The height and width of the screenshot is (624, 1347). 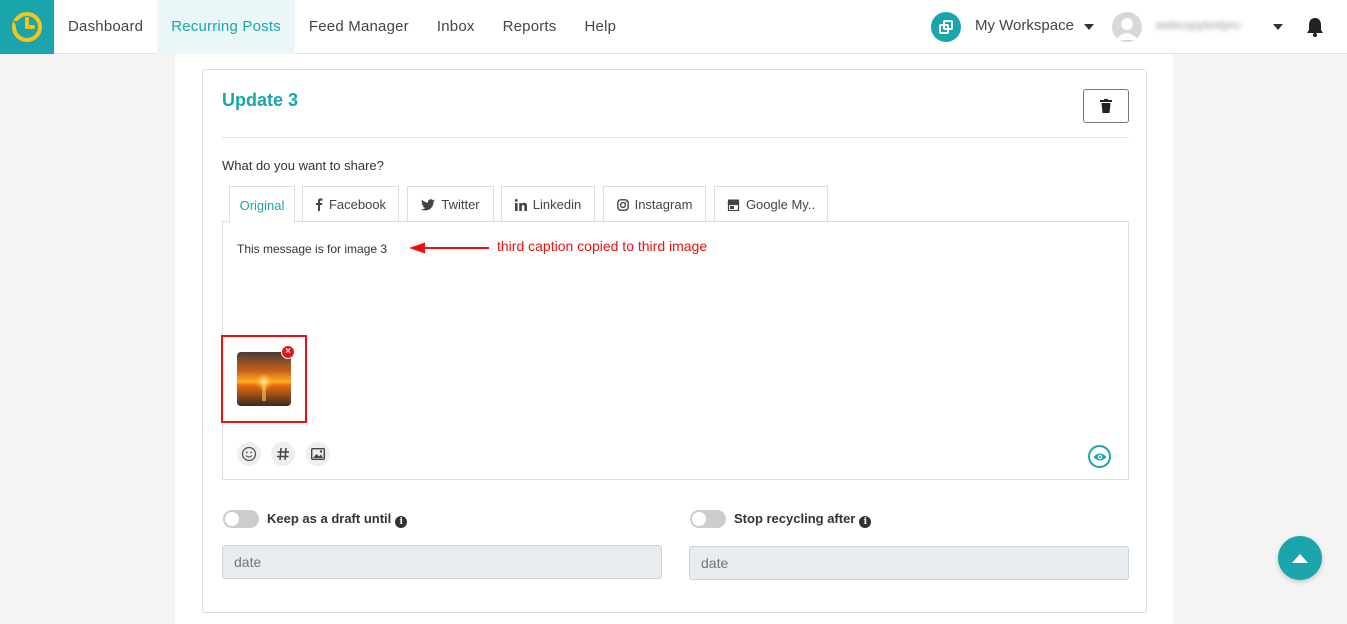 What do you see at coordinates (946, 27) in the screenshot?
I see `workspace-switch-icon` at bounding box center [946, 27].